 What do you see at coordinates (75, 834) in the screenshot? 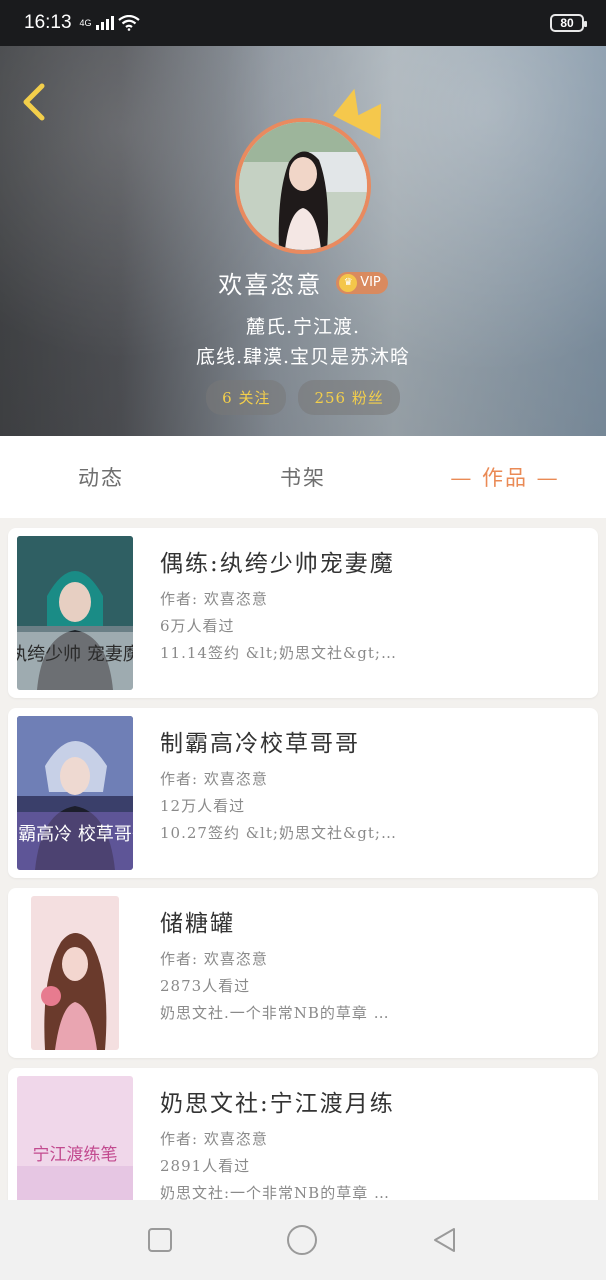
I see `svg-text: 制霸高冷 校草哥哥` at bounding box center [75, 834].